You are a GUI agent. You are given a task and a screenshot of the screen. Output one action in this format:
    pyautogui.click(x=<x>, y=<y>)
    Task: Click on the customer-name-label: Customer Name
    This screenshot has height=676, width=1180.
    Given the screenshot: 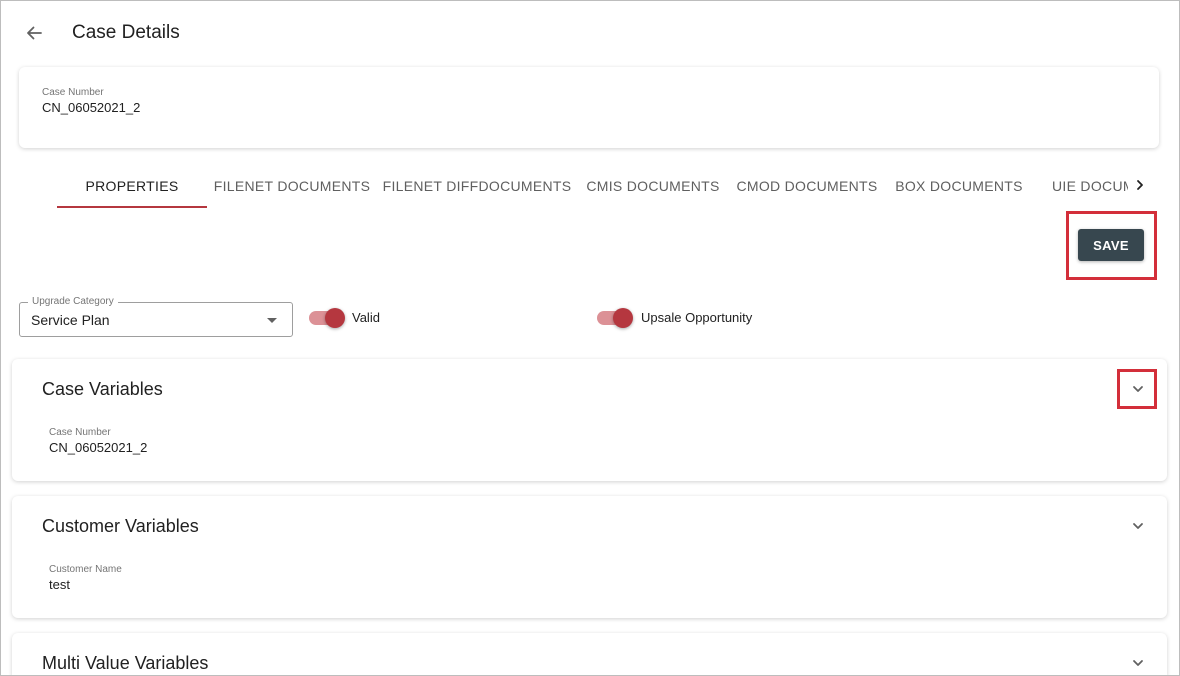 What is the action you would take?
    pyautogui.click(x=85, y=569)
    